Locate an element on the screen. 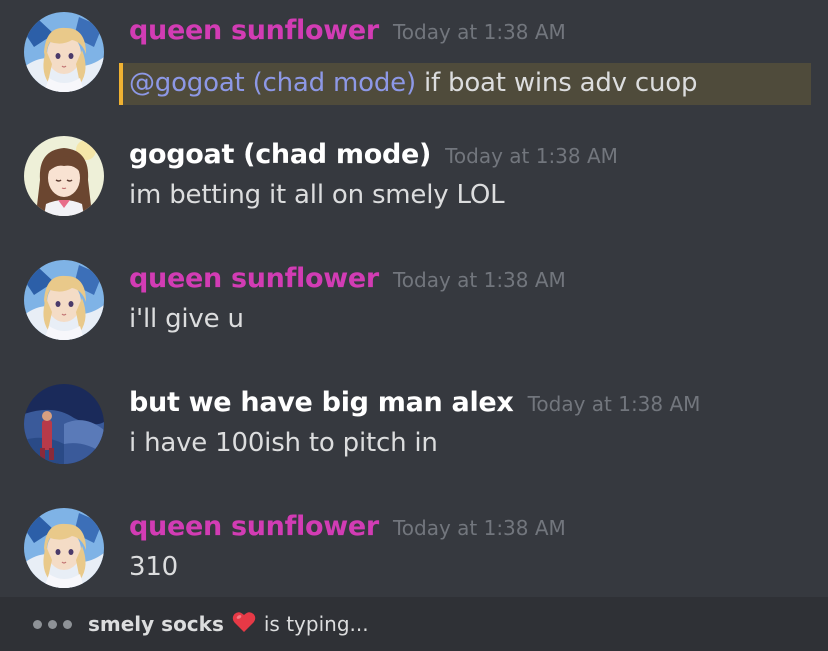  message-text: im betting it all on smely LOL is located at coordinates (317, 195).